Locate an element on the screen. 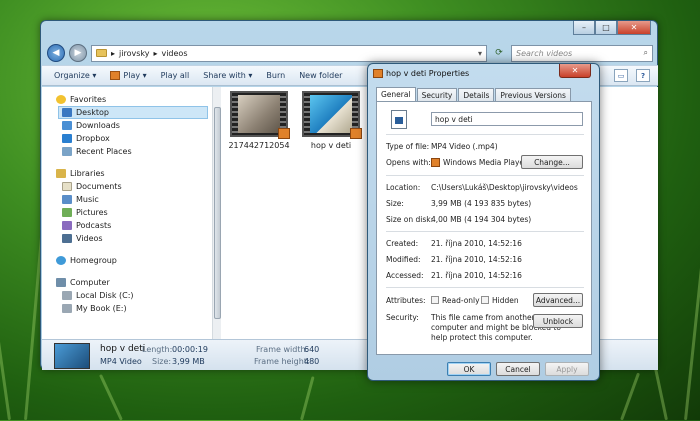  nav-documents: Documents is located at coordinates (127, 186).